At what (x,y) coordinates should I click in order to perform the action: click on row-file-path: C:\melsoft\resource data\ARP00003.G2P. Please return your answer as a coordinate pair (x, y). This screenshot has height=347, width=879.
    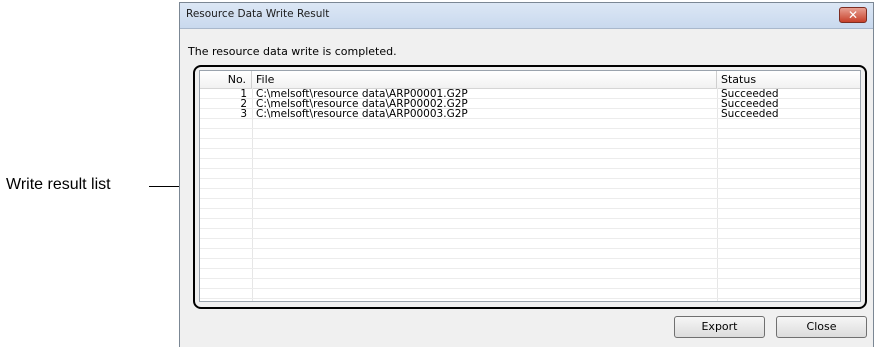
    Looking at the image, I should click on (362, 114).